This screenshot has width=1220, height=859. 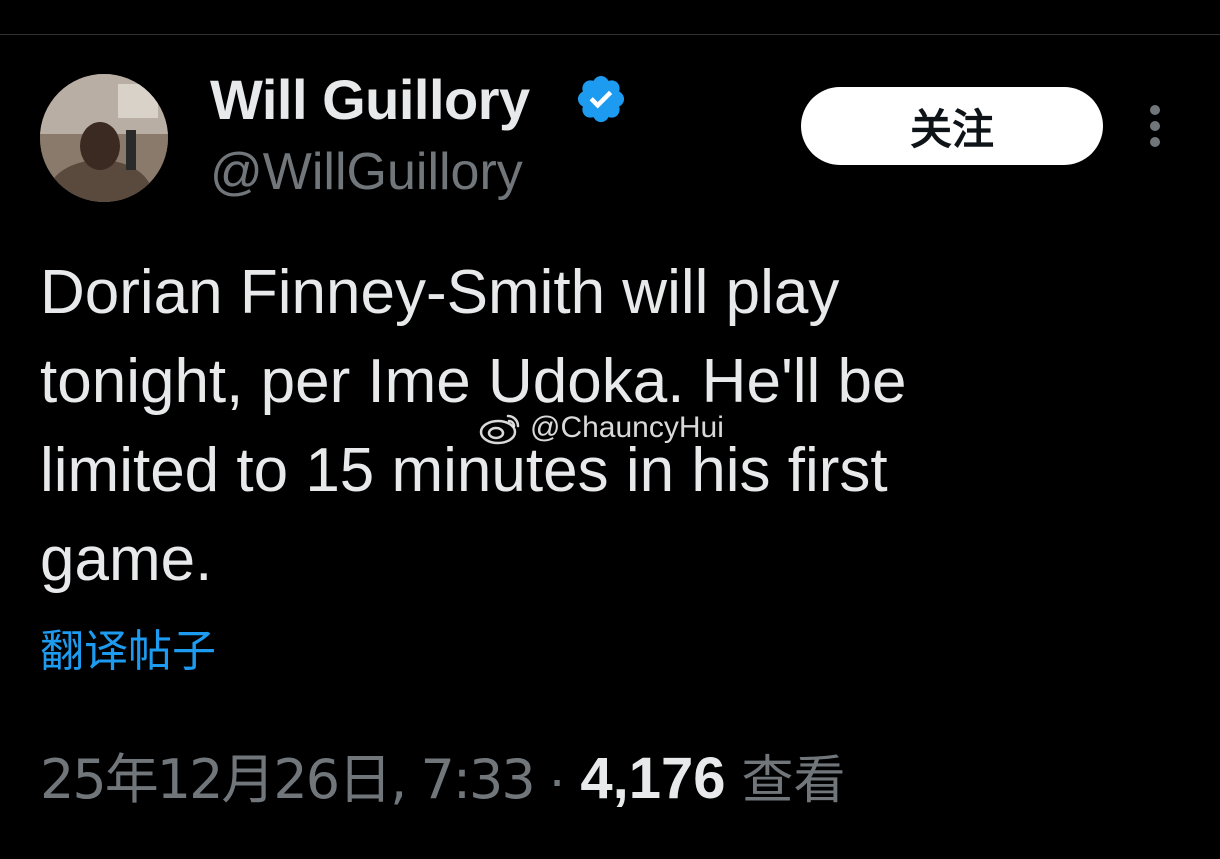 What do you see at coordinates (366, 172) in the screenshot?
I see `author-handle: @WillGuillory` at bounding box center [366, 172].